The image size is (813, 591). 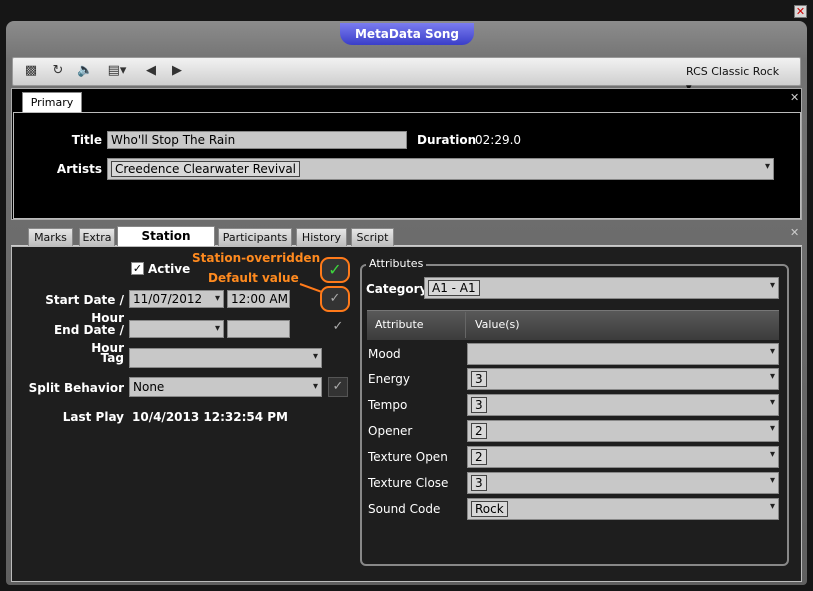 I want to click on artist-chip: Creedence Clearwater Revival, so click(x=206, y=169).